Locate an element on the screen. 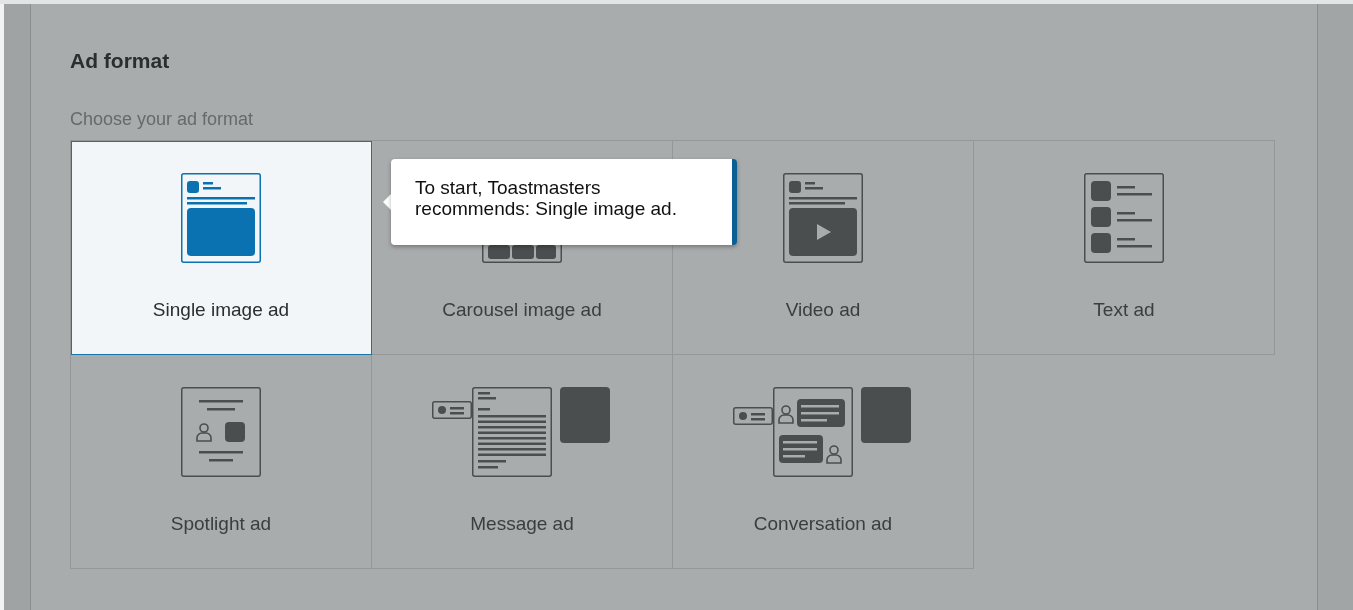 This screenshot has width=1353, height=610. carousel-ad-icon is located at coordinates (522, 254).